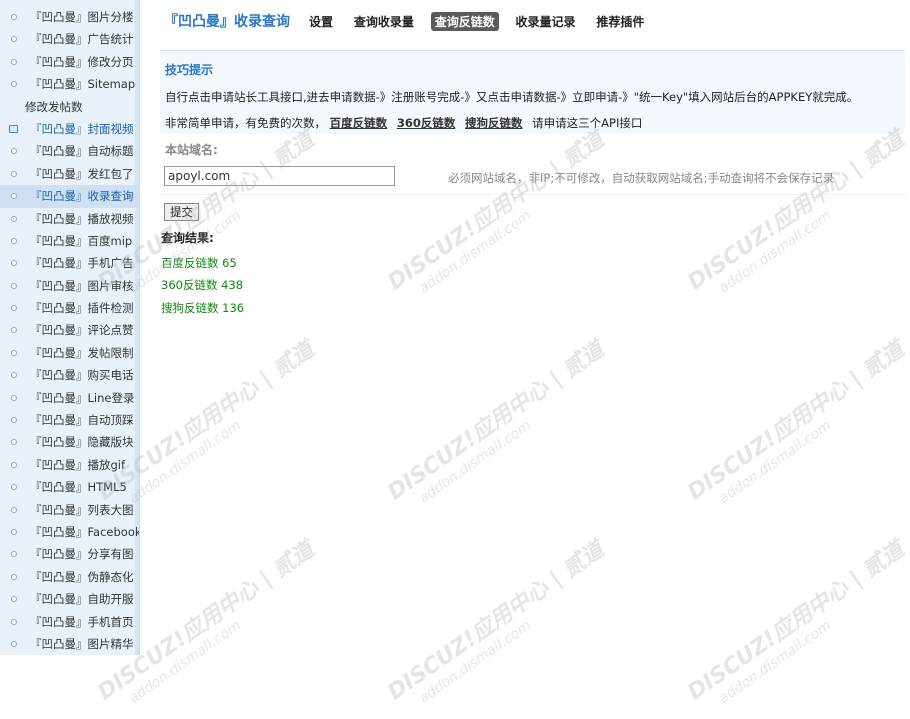 This screenshot has width=910, height=719. What do you see at coordinates (69, 353) in the screenshot?
I see `sidebar-item: 『凹凸曼』发帖限制` at bounding box center [69, 353].